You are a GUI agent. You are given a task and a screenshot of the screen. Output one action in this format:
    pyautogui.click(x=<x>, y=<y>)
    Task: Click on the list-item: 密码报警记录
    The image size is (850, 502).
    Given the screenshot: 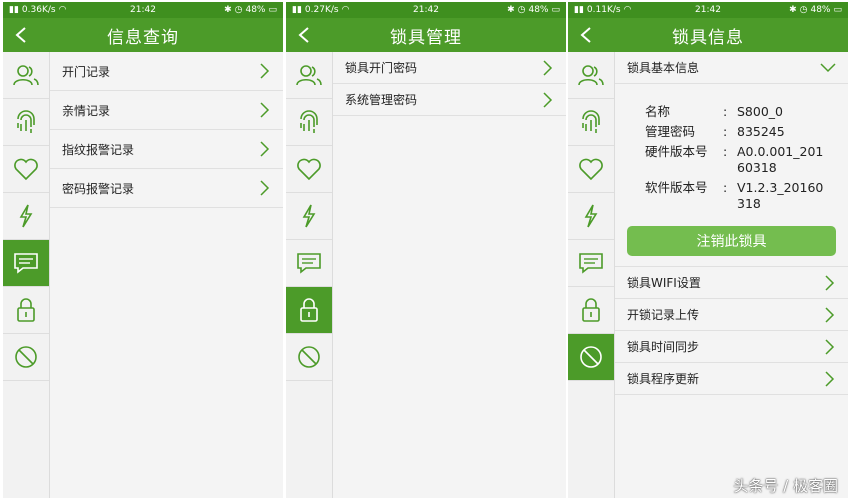 What is the action you would take?
    pyautogui.click(x=166, y=188)
    